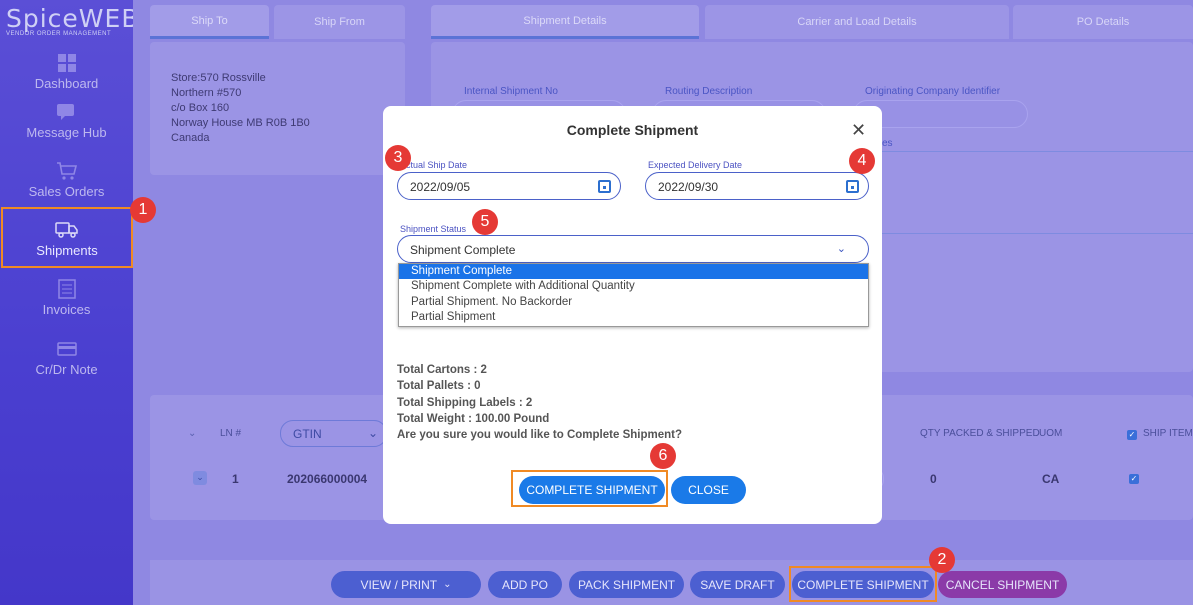  What do you see at coordinates (235, 479) in the screenshot?
I see `row-ln: 1` at bounding box center [235, 479].